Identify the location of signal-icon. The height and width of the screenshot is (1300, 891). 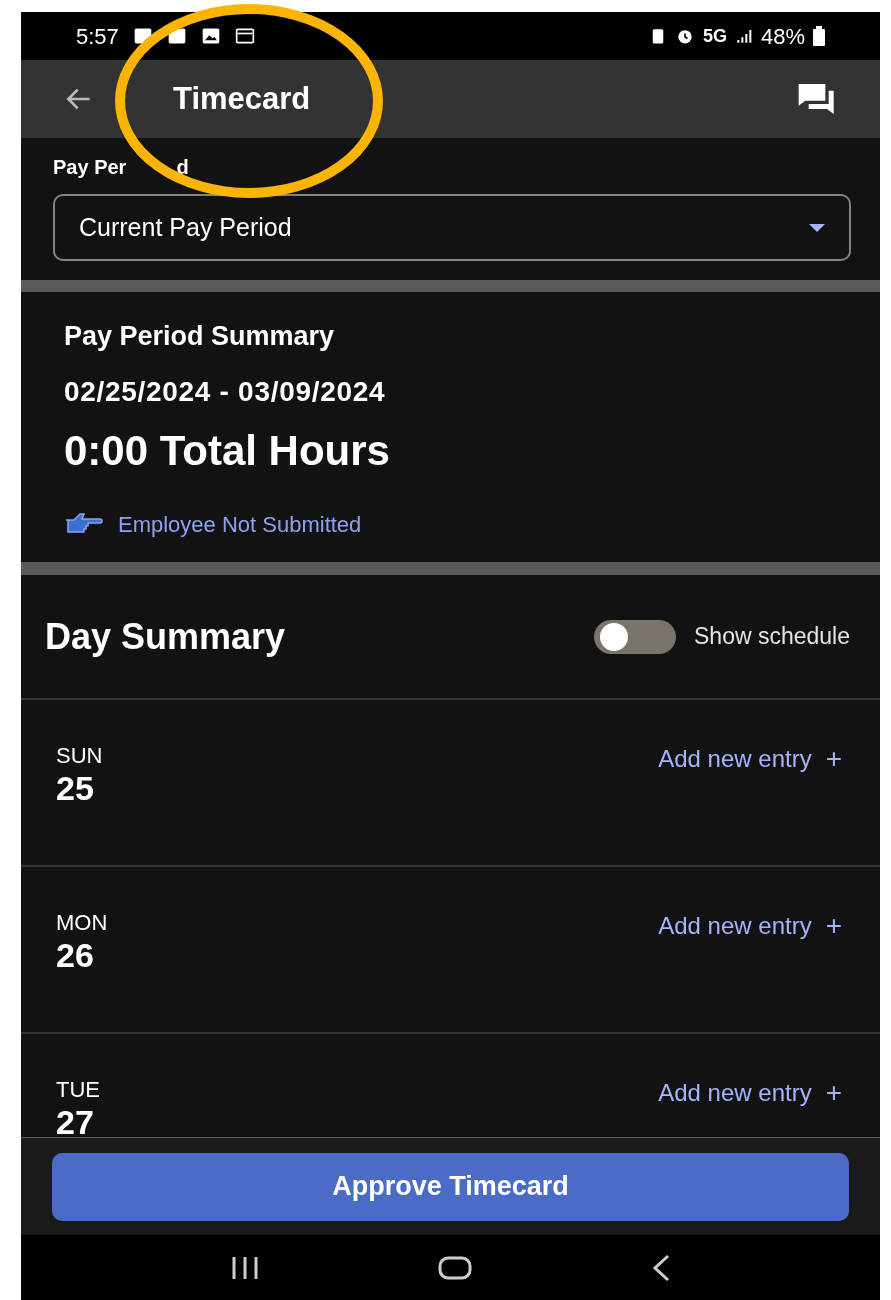
(743, 36).